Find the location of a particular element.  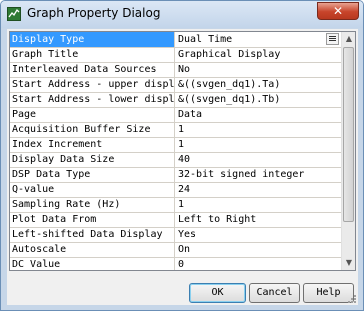

property-name: Graph Title is located at coordinates (92, 54).